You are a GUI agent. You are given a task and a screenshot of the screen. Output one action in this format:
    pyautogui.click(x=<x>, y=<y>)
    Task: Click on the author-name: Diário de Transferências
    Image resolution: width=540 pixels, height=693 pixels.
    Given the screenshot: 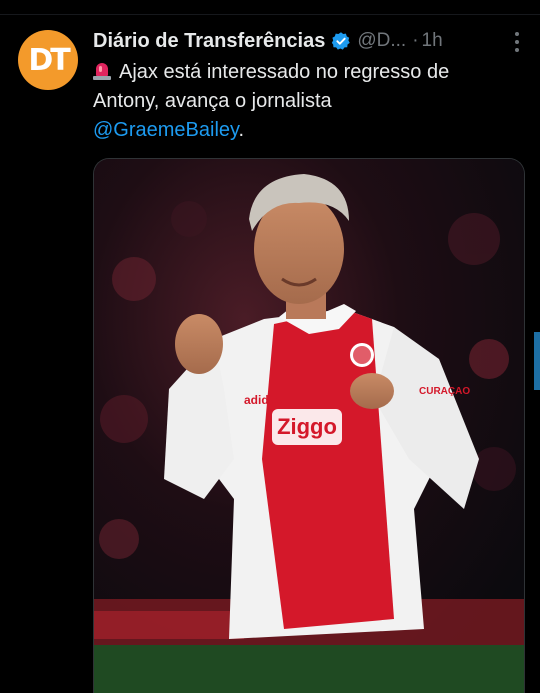 What is the action you would take?
    pyautogui.click(x=209, y=41)
    